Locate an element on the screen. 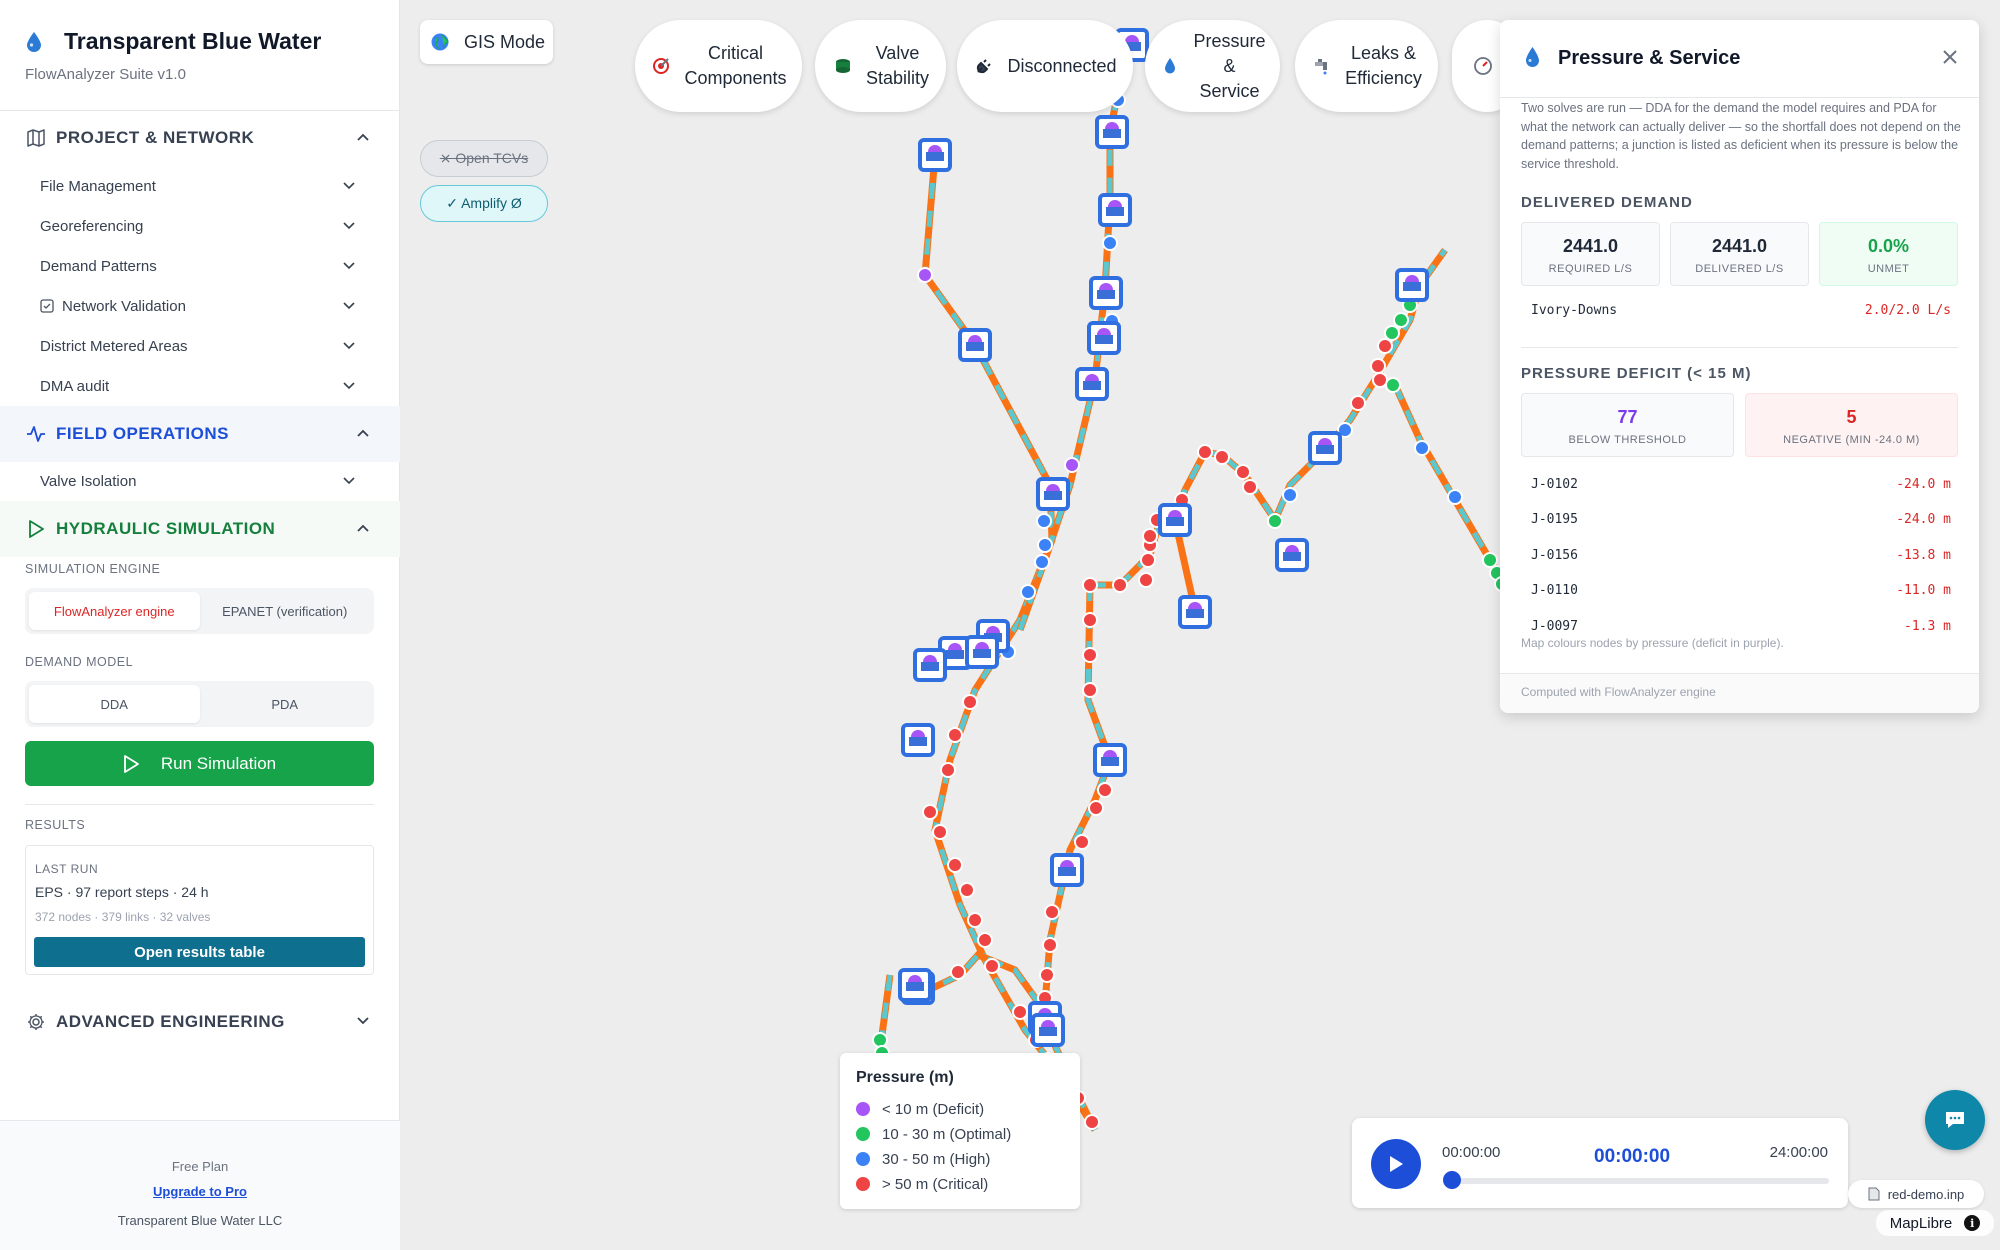 Image resolution: width=2000 pixels, height=1250 pixels. sidebar-item-georeferencing: Georeferencing is located at coordinates (200, 226).